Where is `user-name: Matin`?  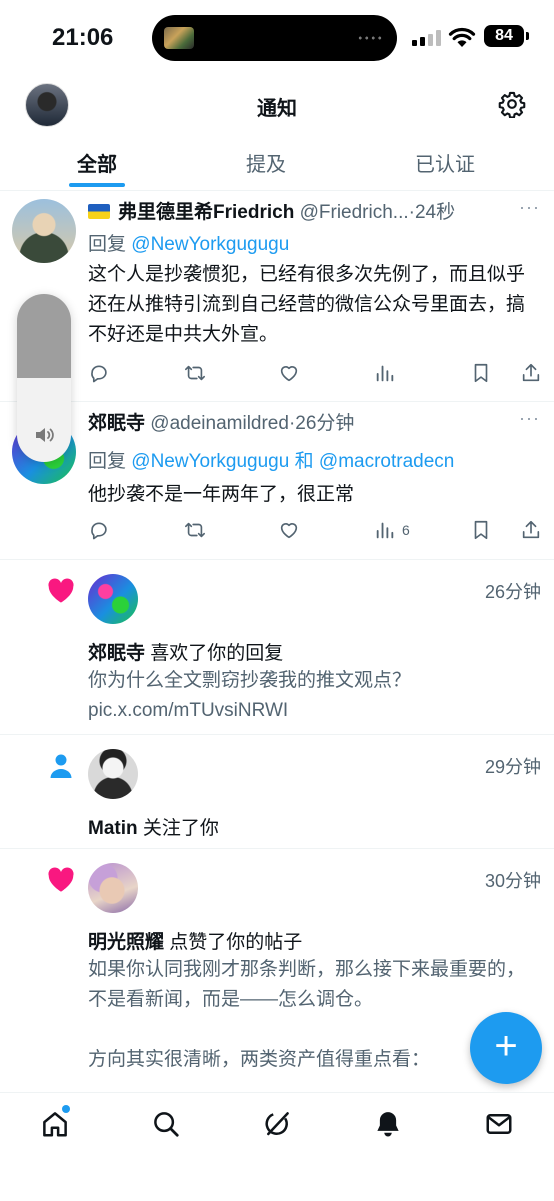 user-name: Matin is located at coordinates (113, 828).